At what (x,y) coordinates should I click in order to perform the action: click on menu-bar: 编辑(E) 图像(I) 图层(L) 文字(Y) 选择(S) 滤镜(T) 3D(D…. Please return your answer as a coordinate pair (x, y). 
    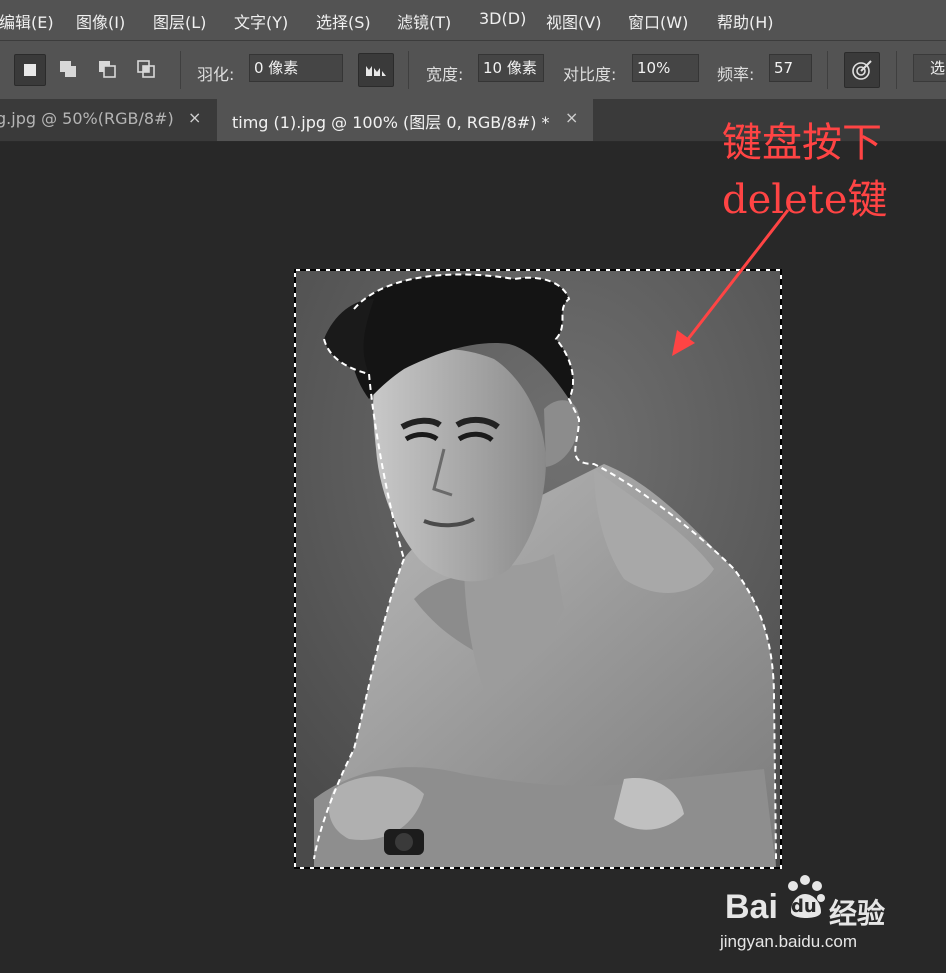
    Looking at the image, I should click on (473, 20).